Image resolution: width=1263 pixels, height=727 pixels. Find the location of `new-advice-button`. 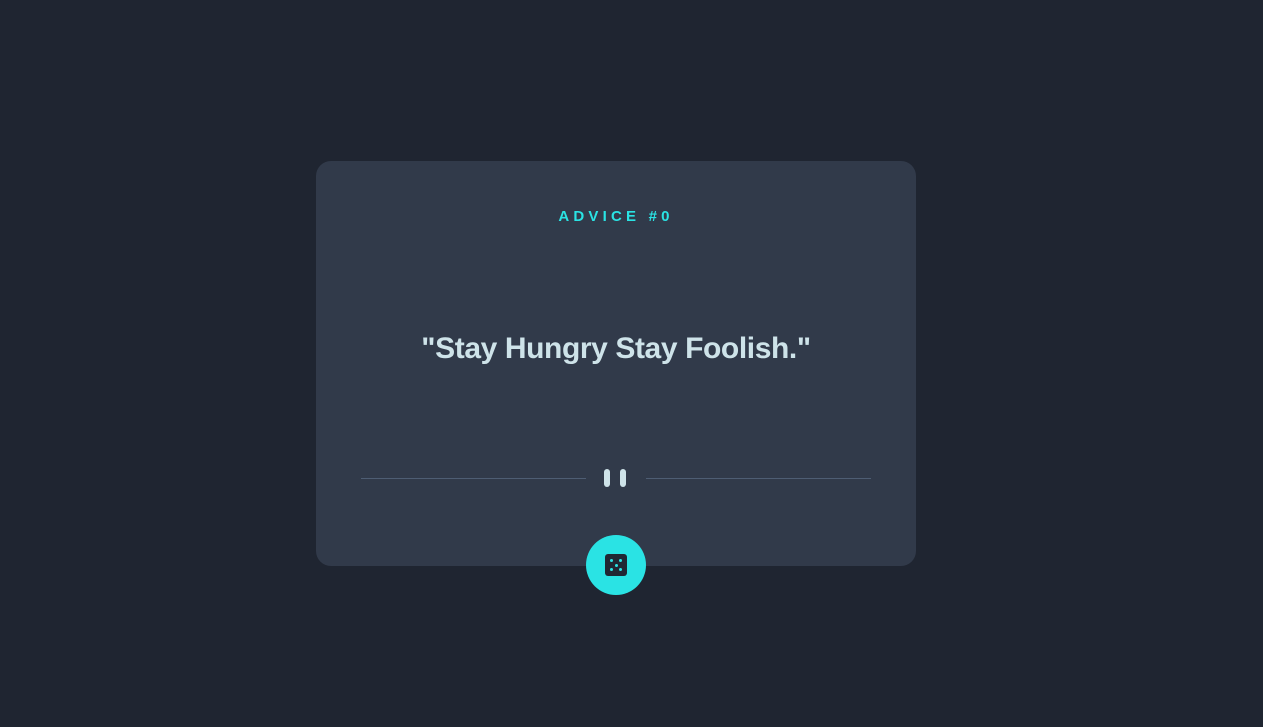

new-advice-button is located at coordinates (616, 565).